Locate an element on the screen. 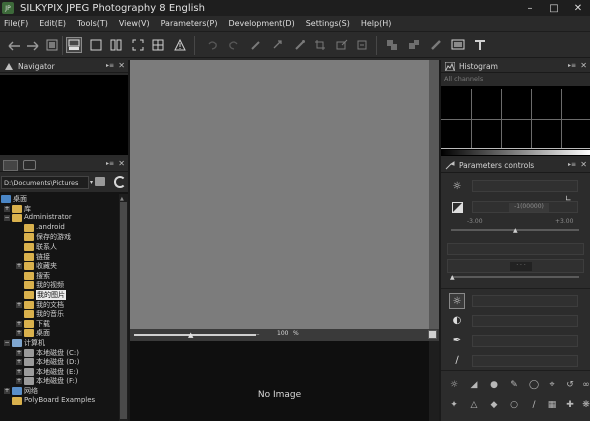 The image size is (590, 421). sphere-icon: ● is located at coordinates (494, 385).